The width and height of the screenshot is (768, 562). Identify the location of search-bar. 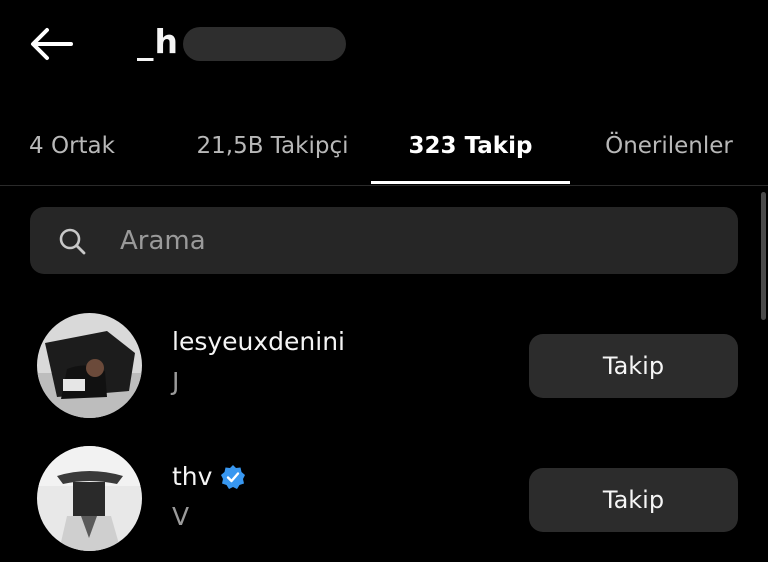
(384, 240).